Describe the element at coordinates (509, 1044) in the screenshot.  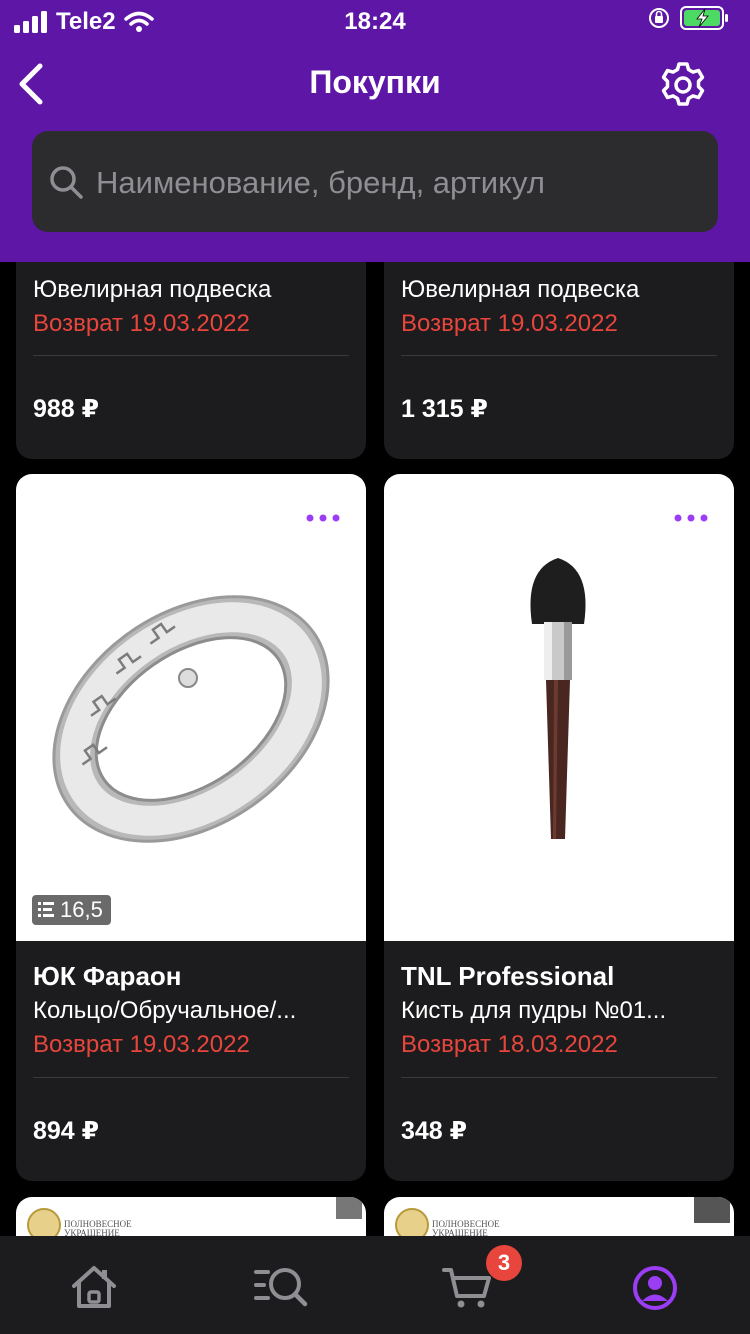
I see `return-date: Возврат 18.03.2022` at that location.